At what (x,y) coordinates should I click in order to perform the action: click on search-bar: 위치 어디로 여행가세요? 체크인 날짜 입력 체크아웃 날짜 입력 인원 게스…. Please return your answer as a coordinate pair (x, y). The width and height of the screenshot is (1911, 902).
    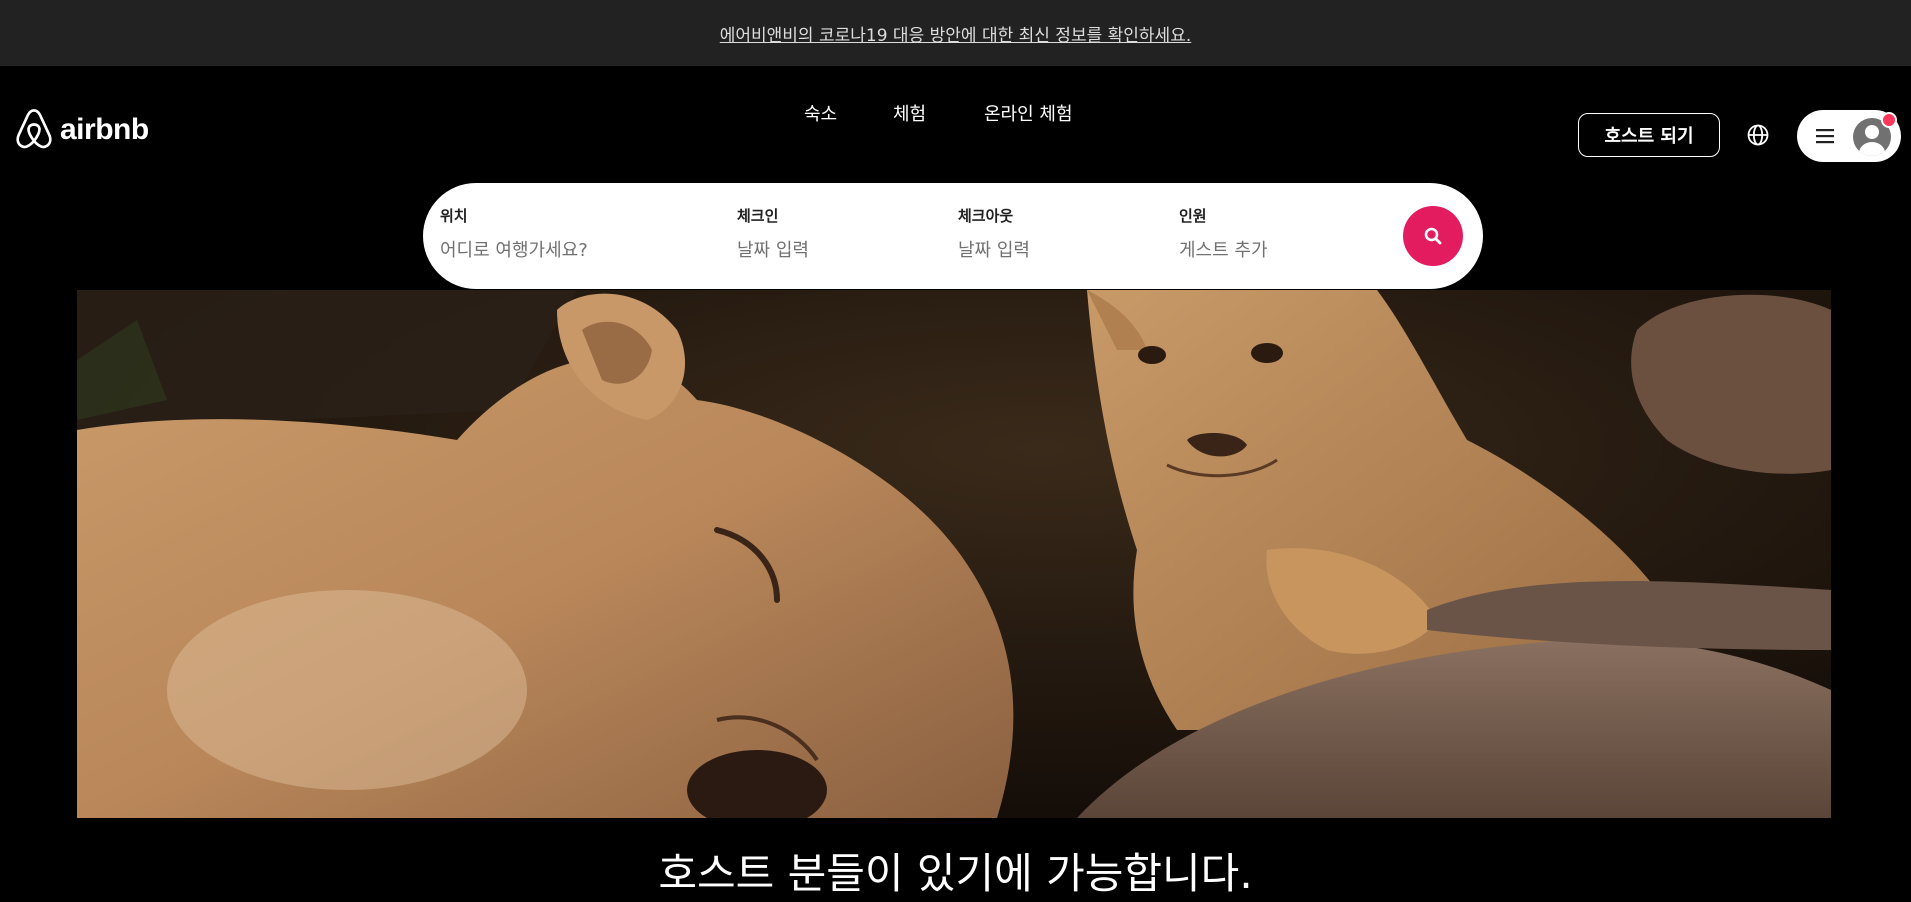
    Looking at the image, I should click on (953, 236).